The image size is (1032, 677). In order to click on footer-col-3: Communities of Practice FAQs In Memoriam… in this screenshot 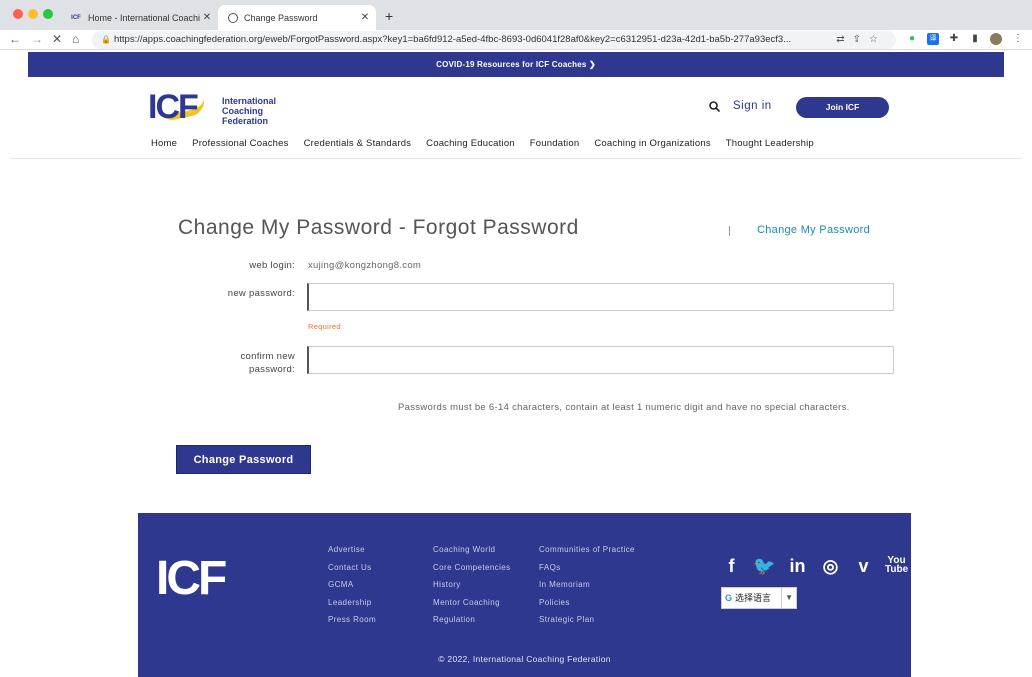, I will do `click(587, 585)`.